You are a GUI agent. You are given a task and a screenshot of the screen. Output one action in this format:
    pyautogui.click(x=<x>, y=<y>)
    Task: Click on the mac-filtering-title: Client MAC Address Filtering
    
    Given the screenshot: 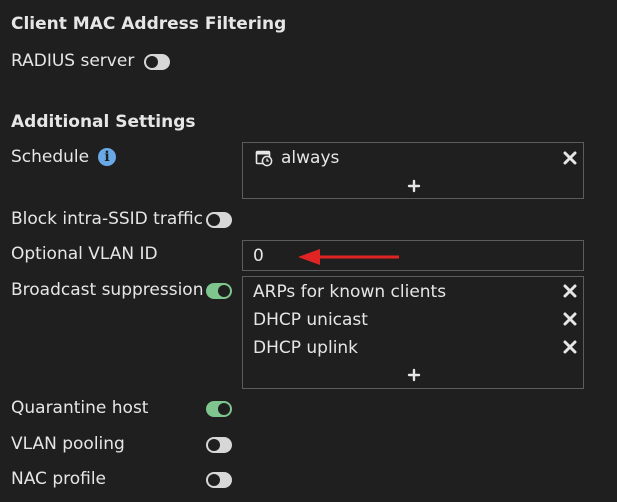 What is the action you would take?
    pyautogui.click(x=149, y=24)
    